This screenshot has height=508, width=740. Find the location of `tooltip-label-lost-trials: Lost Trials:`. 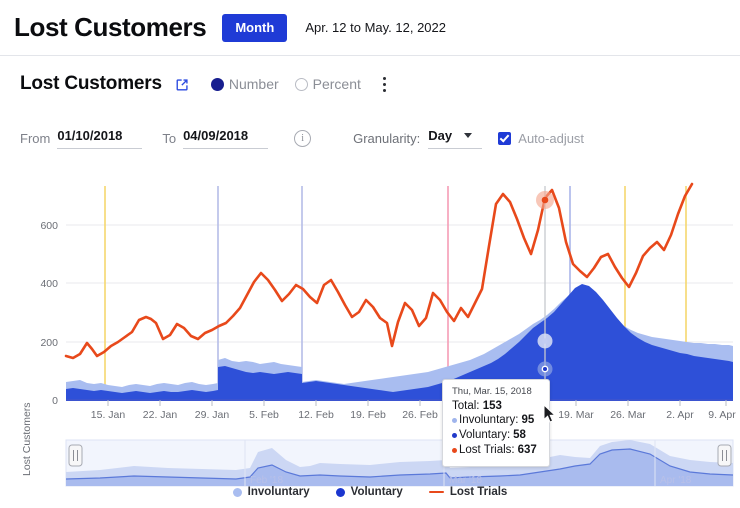

tooltip-label-lost-trials: Lost Trials: is located at coordinates (487, 450).